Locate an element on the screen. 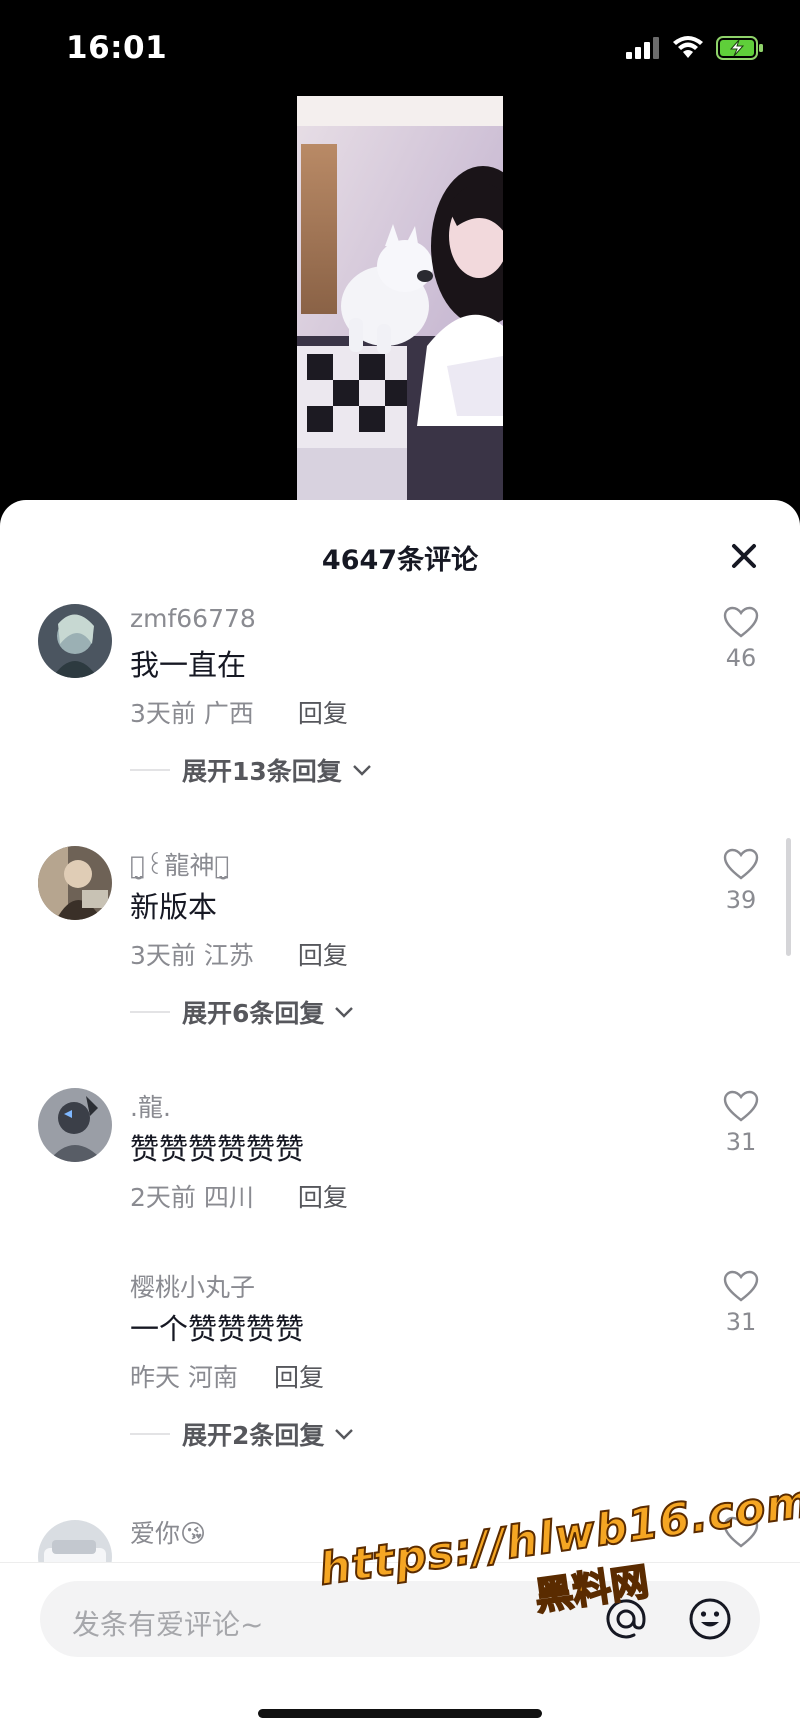  like-button is located at coordinates (741, 1532).